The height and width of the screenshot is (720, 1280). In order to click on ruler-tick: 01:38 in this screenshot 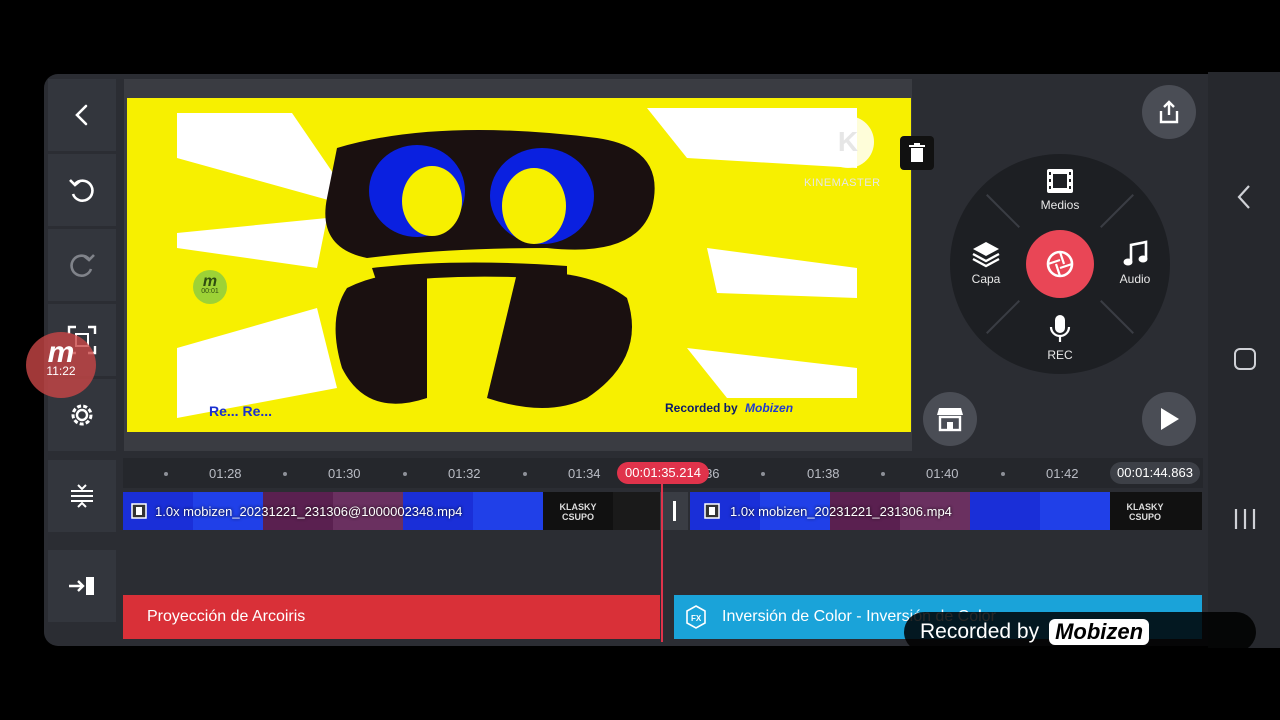, I will do `click(823, 473)`.